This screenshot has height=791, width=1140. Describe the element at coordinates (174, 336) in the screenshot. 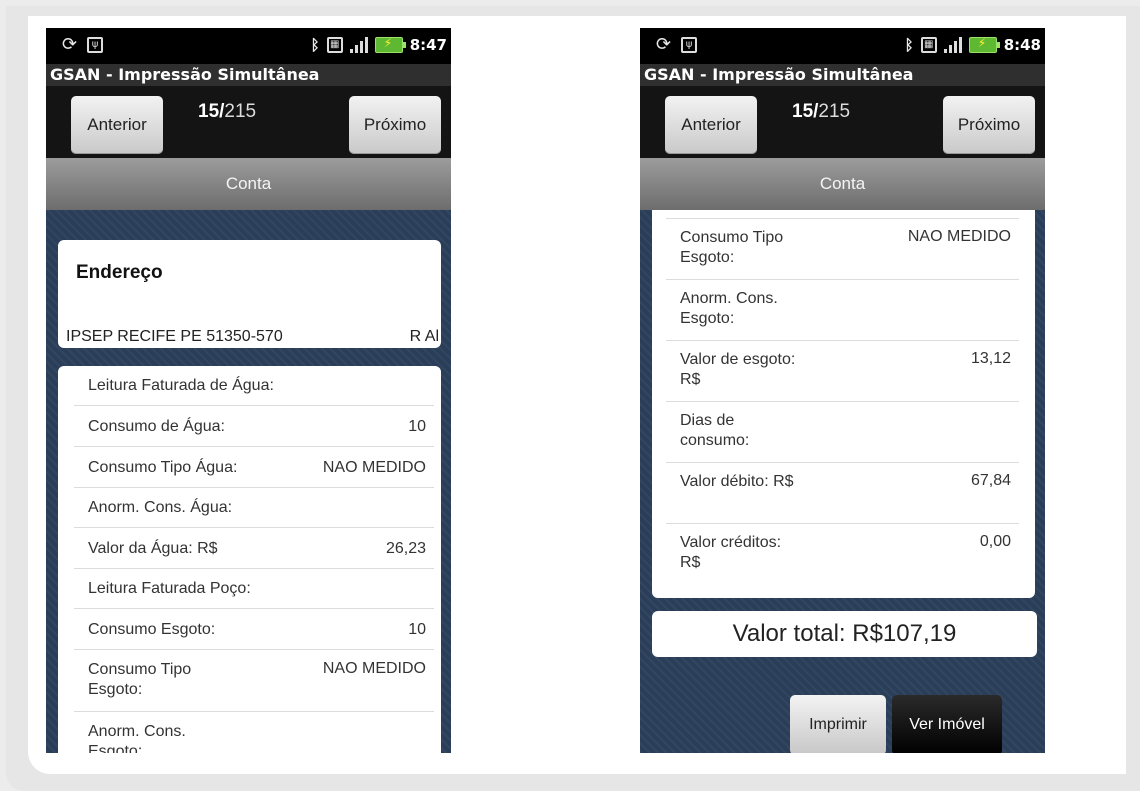

I see `address-line: IPSEP RECIFE PE 51350-570` at that location.